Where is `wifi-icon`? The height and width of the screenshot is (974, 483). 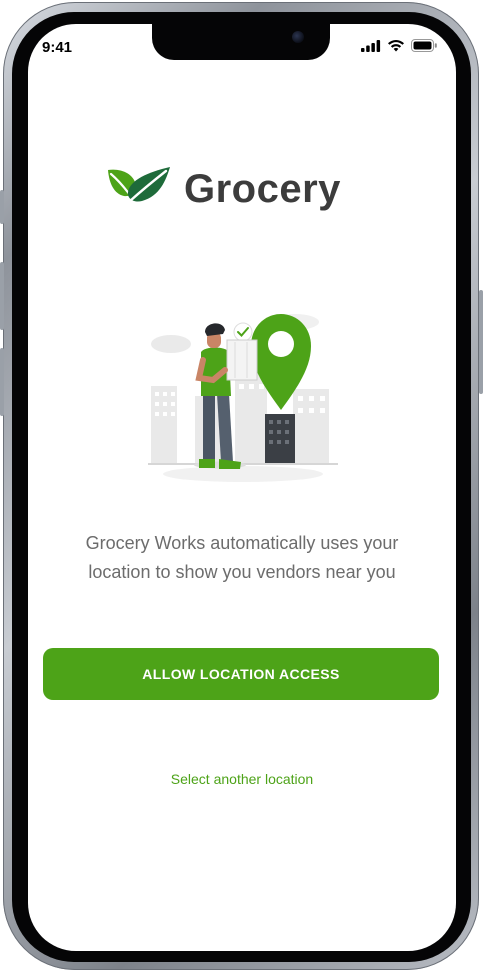 wifi-icon is located at coordinates (396, 48).